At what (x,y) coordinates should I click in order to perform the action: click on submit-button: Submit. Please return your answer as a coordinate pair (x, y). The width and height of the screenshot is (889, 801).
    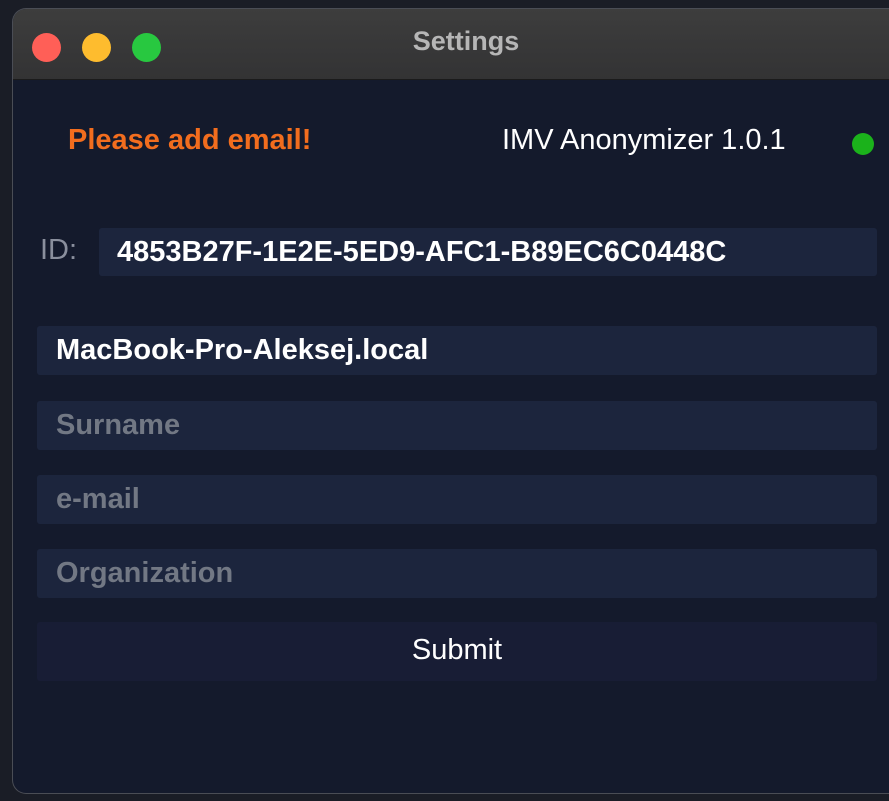
    Looking at the image, I should click on (457, 651).